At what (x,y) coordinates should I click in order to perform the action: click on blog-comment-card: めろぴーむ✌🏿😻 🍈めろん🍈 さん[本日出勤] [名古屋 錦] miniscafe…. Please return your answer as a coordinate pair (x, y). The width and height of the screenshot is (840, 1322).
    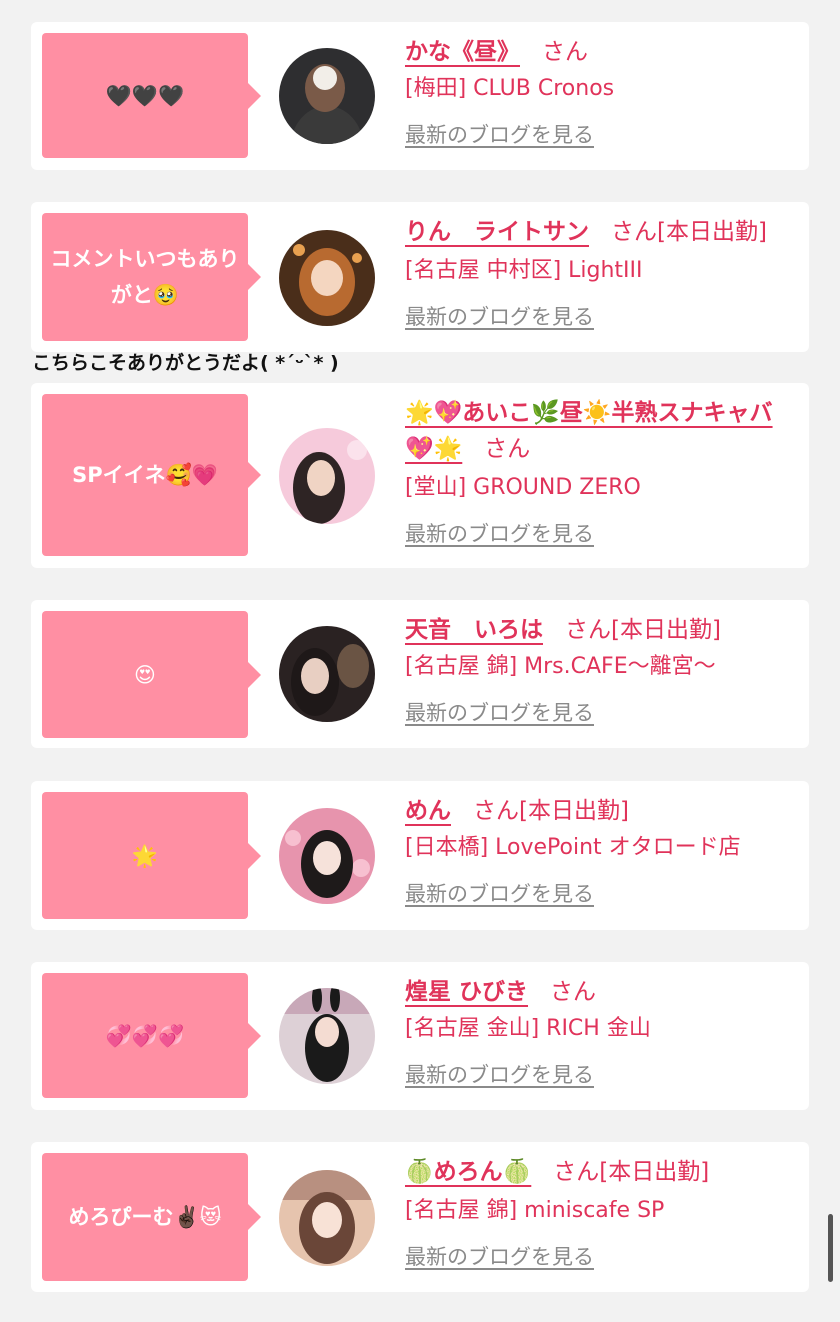
    Looking at the image, I should click on (420, 1217).